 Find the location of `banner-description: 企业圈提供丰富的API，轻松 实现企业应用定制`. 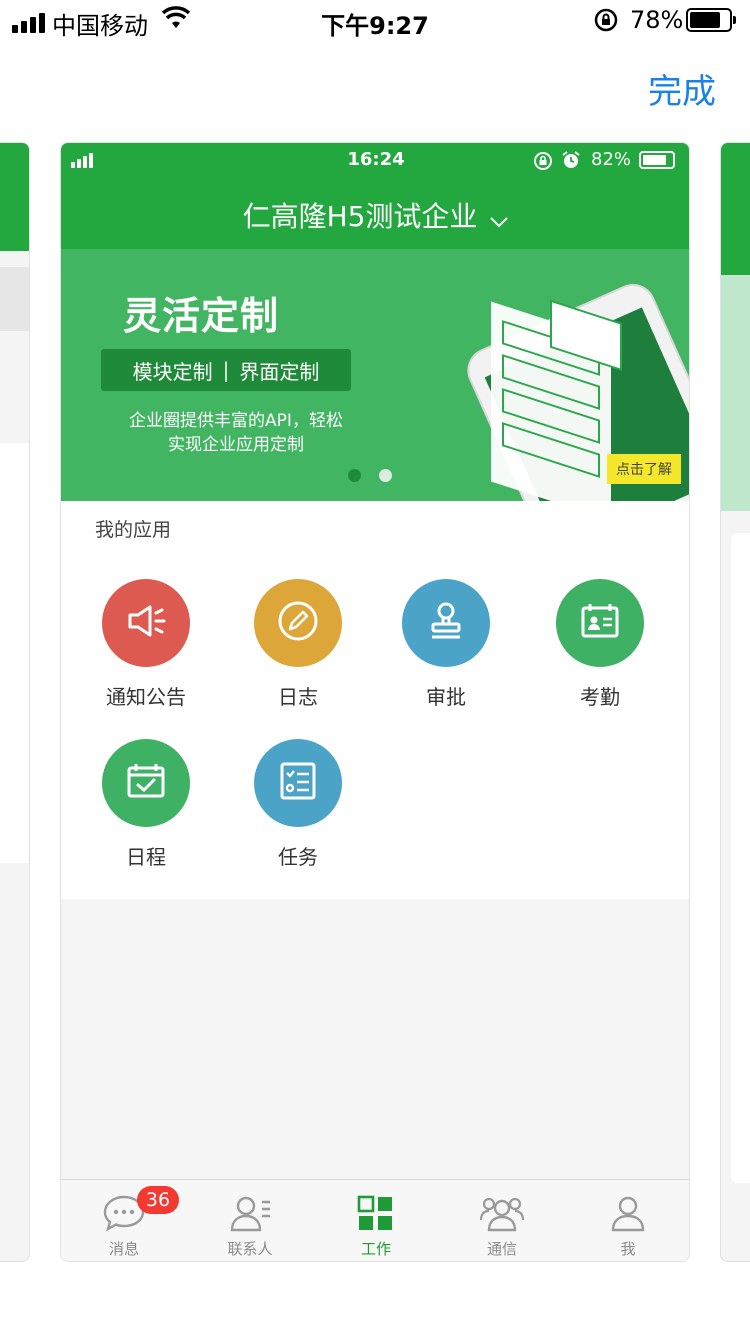

banner-description: 企业圈提供丰富的API，轻松 实现企业应用定制 is located at coordinates (236, 433).